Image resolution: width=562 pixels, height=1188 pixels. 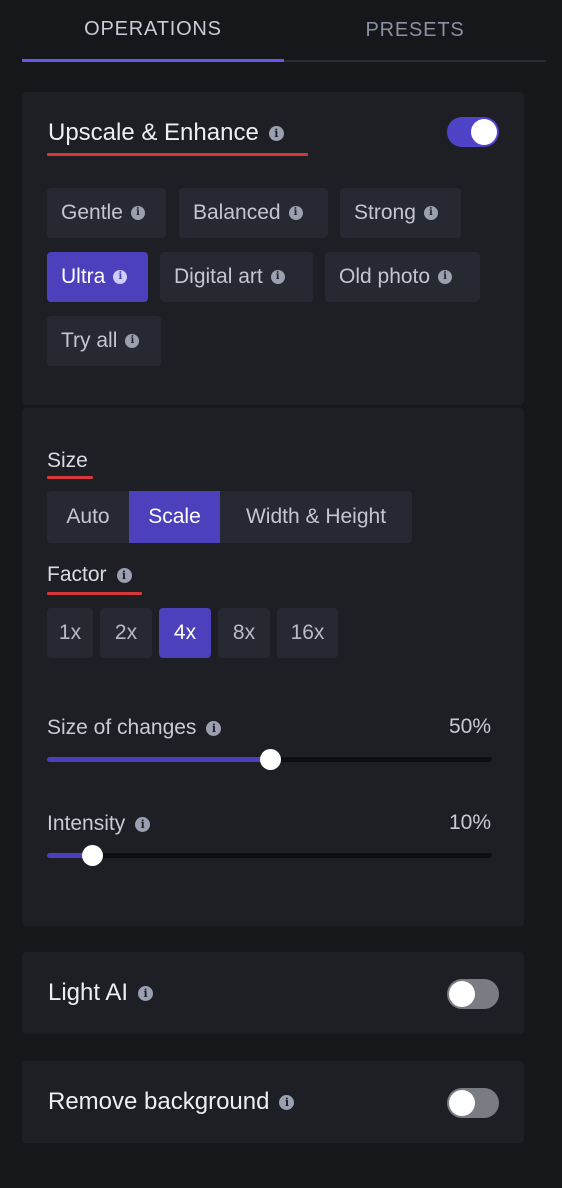 What do you see at coordinates (70, 633) in the screenshot?
I see `factor-1x-button: 1x` at bounding box center [70, 633].